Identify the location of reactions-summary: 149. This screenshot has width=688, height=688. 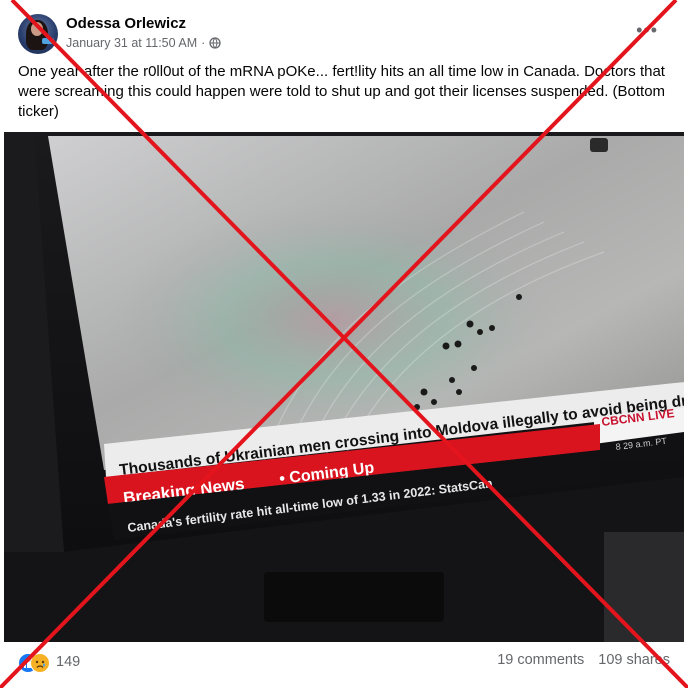
(49, 662).